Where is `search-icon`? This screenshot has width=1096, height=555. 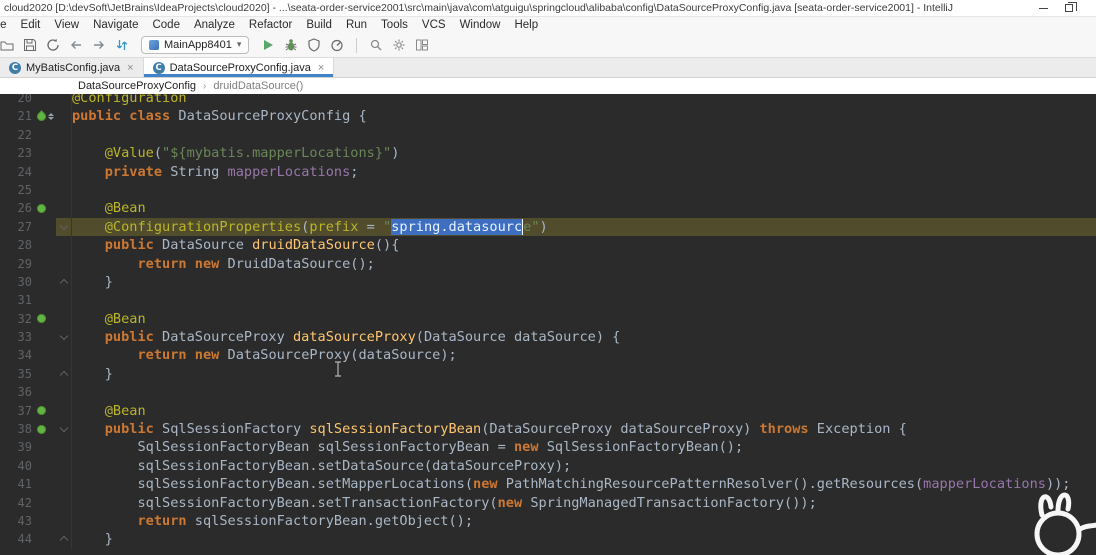 search-icon is located at coordinates (376, 45).